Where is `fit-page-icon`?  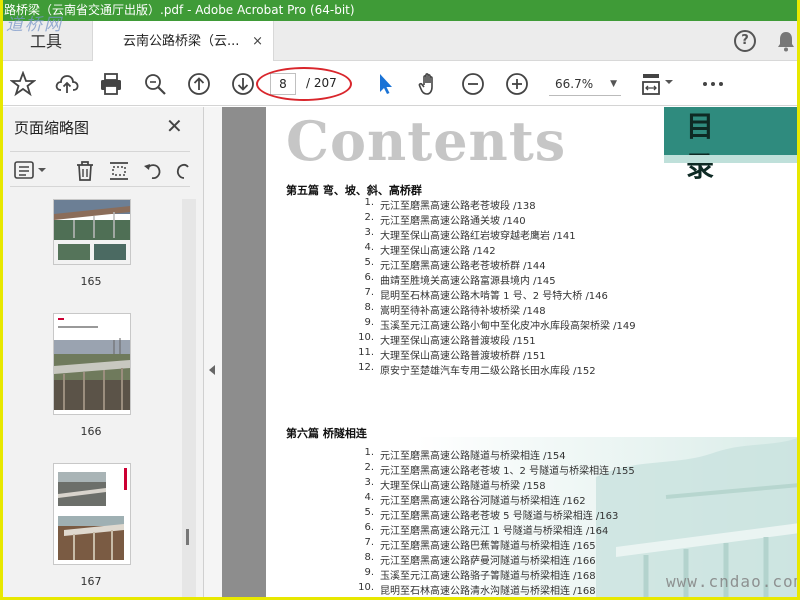 fit-page-icon is located at coordinates (658, 84).